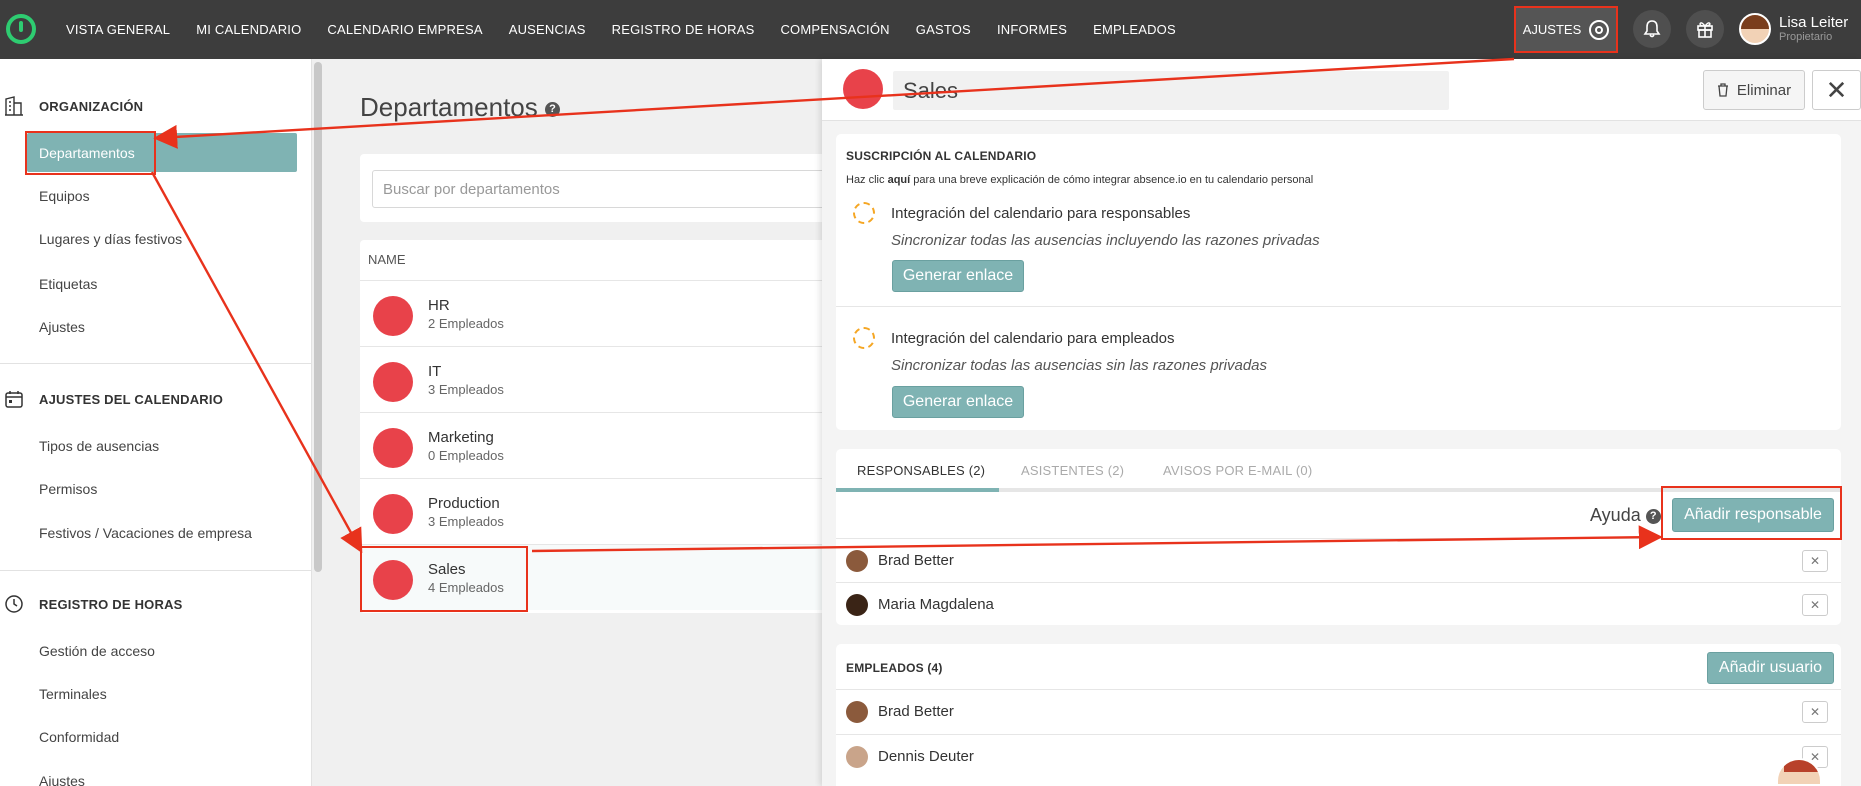  I want to click on arrow-departments-to-sales, so click(256, 362).